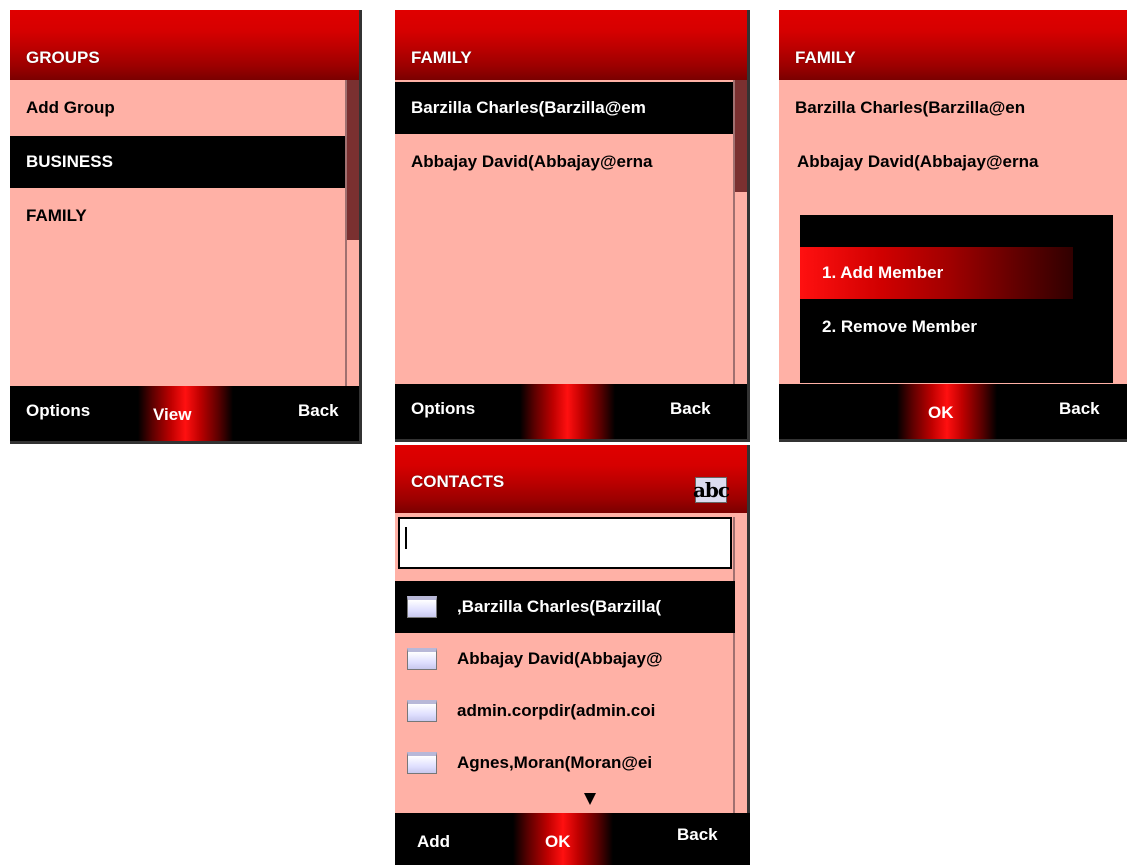  I want to click on text-cursor, so click(406, 538).